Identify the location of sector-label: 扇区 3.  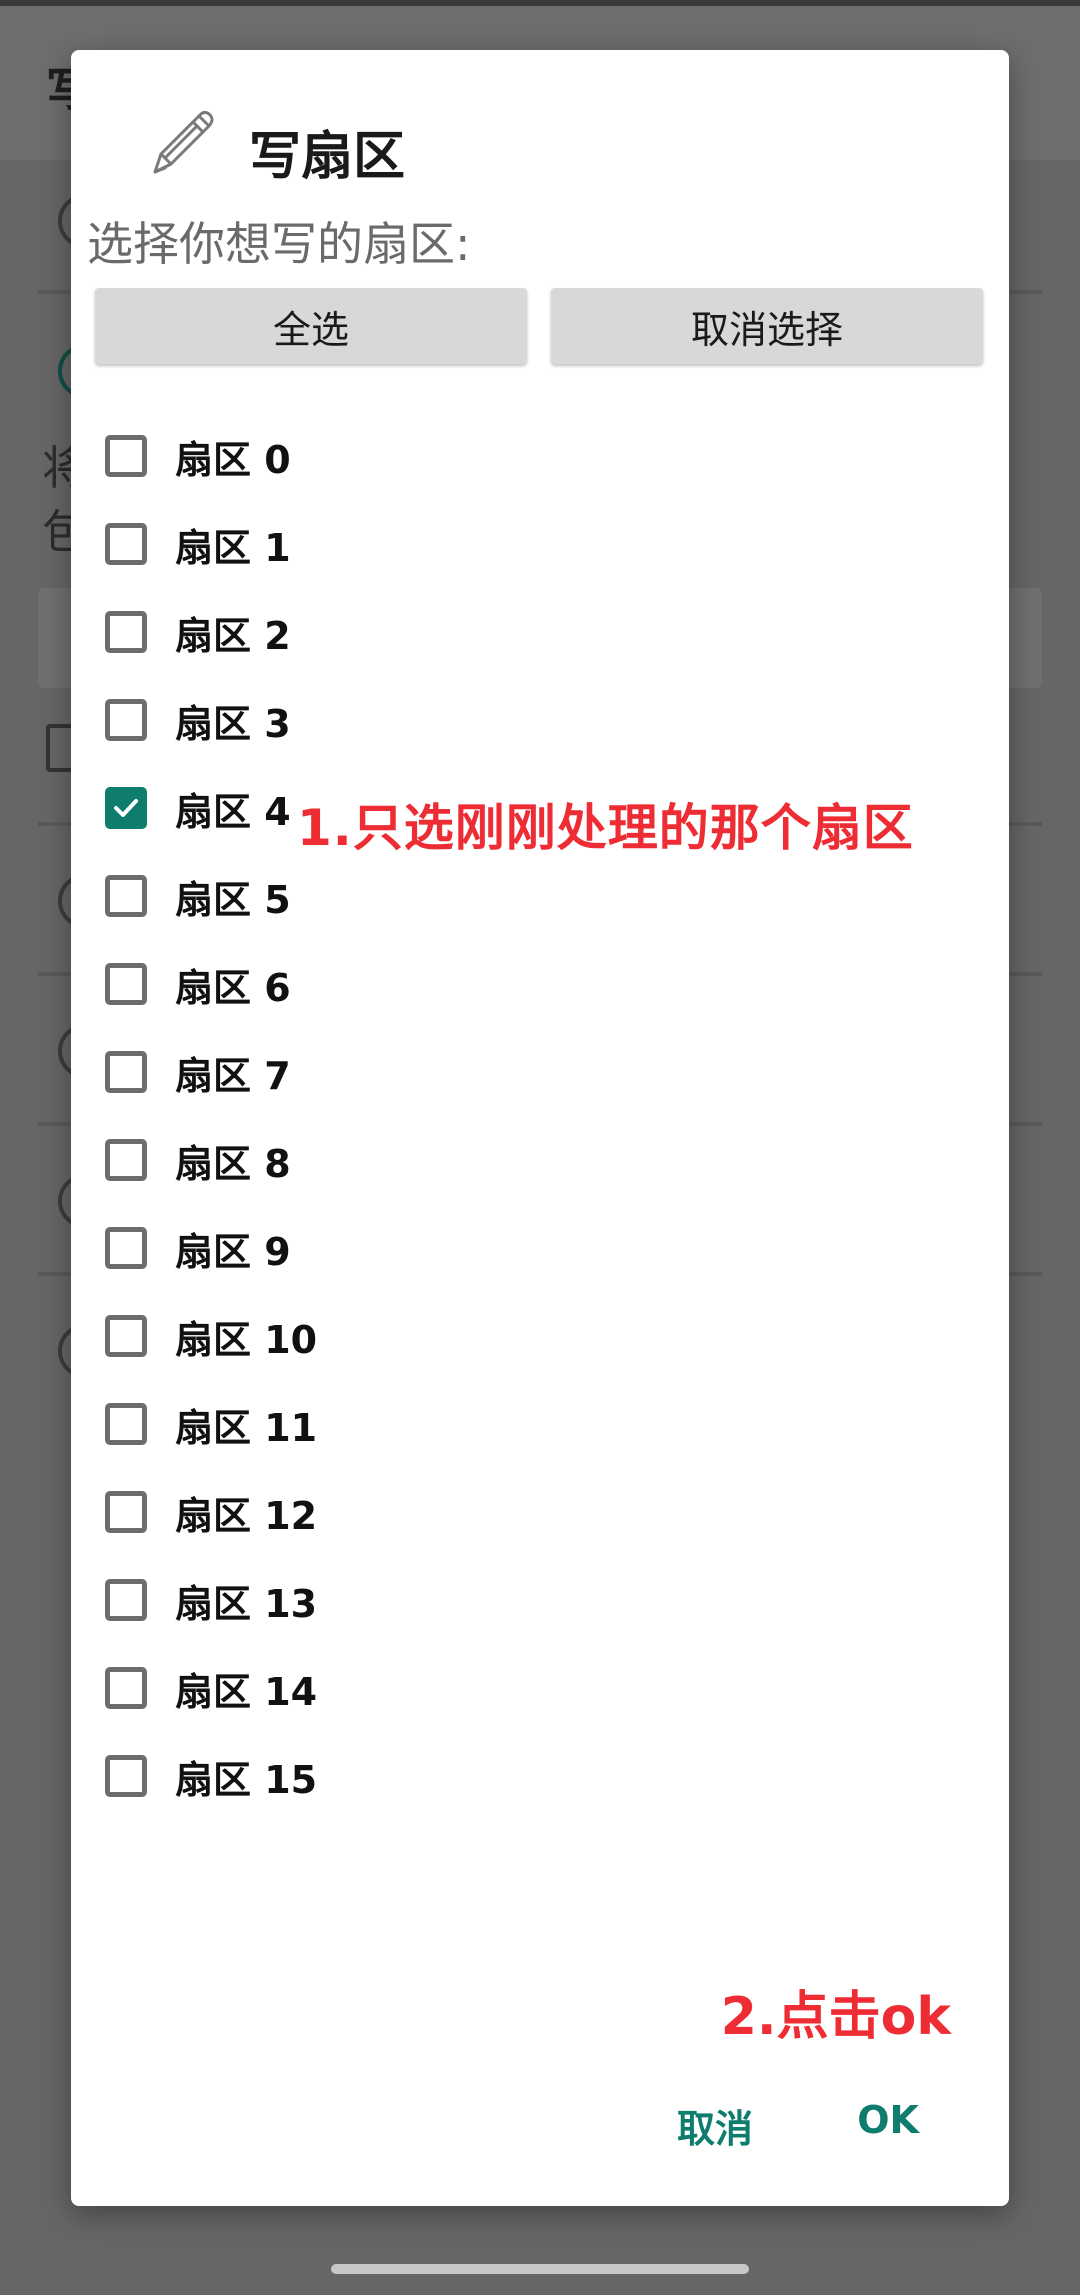
(233, 723).